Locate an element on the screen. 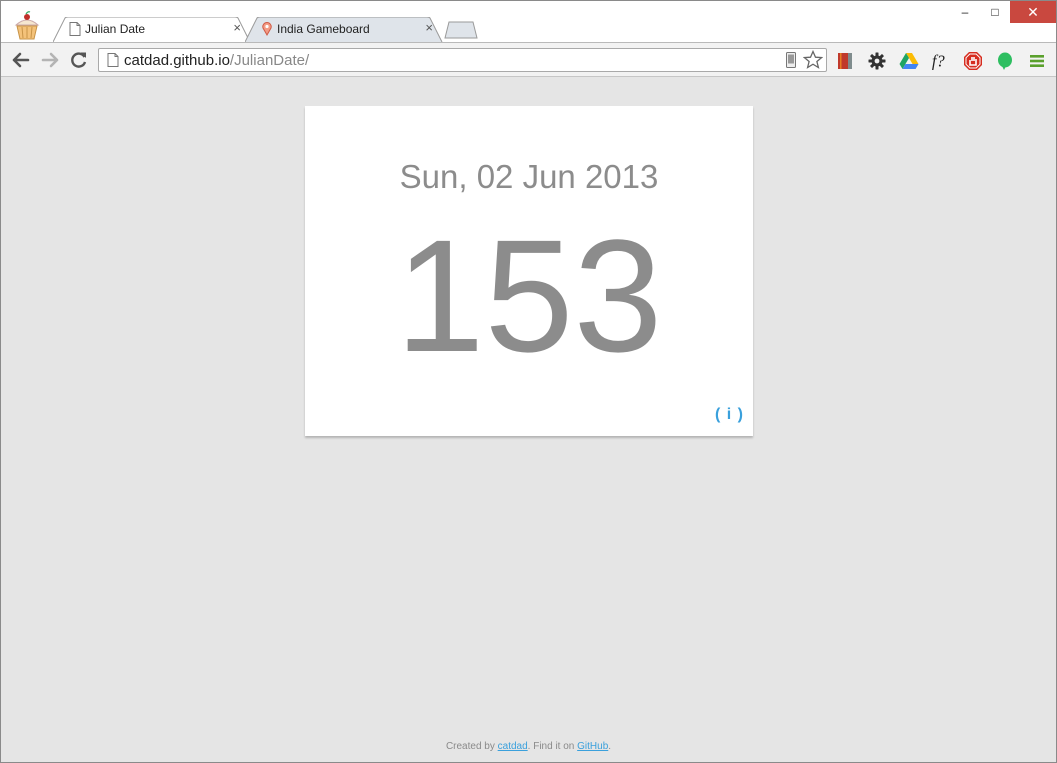 The image size is (1057, 763). google-drive-icon is located at coordinates (909, 61).